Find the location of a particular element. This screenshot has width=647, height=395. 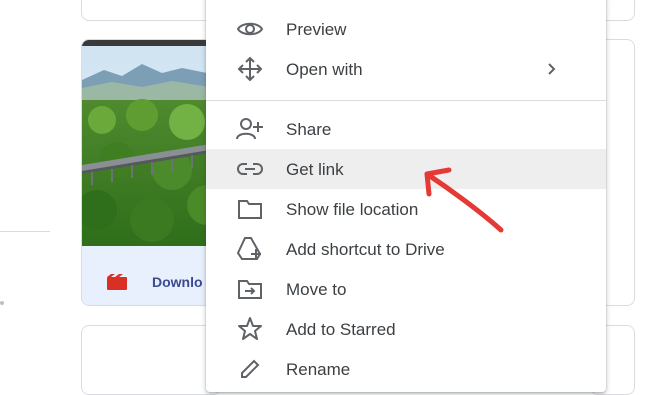

menu-item-label: Add to Starred is located at coordinates (341, 329).